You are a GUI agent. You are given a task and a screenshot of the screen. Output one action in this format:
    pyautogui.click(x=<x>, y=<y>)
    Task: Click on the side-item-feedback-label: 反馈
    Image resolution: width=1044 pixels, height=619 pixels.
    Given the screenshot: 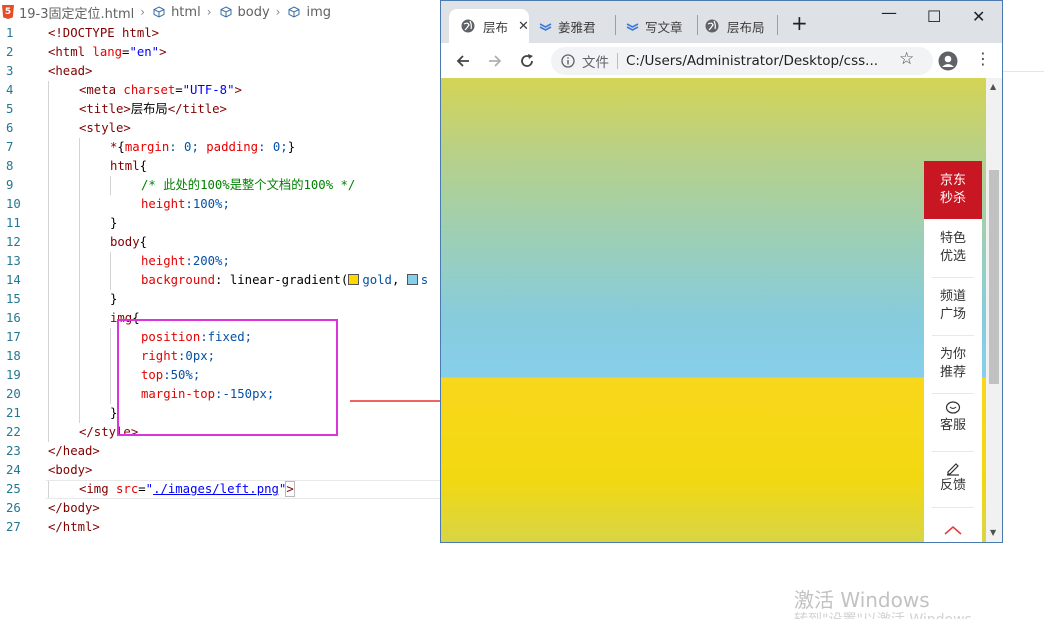 What is the action you would take?
    pyautogui.click(x=952, y=485)
    